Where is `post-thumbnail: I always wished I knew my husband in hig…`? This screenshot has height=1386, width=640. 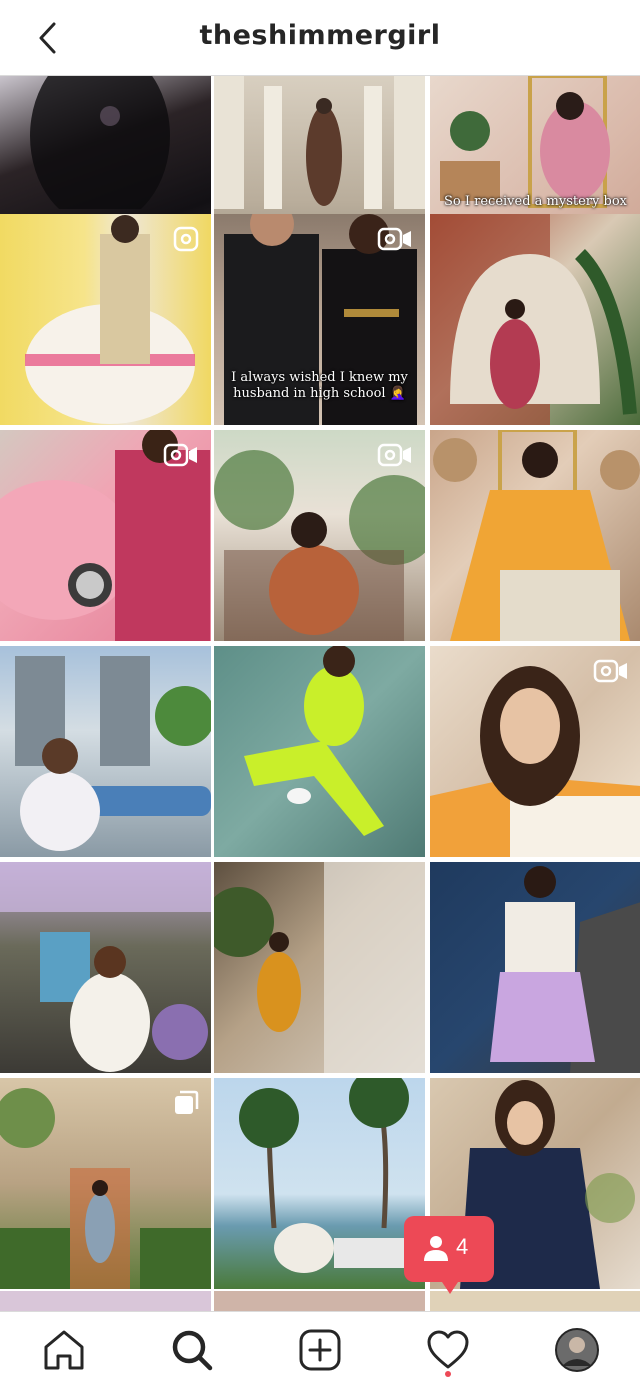
post-thumbnail: I always wished I knew my husband in hig… is located at coordinates (319, 319).